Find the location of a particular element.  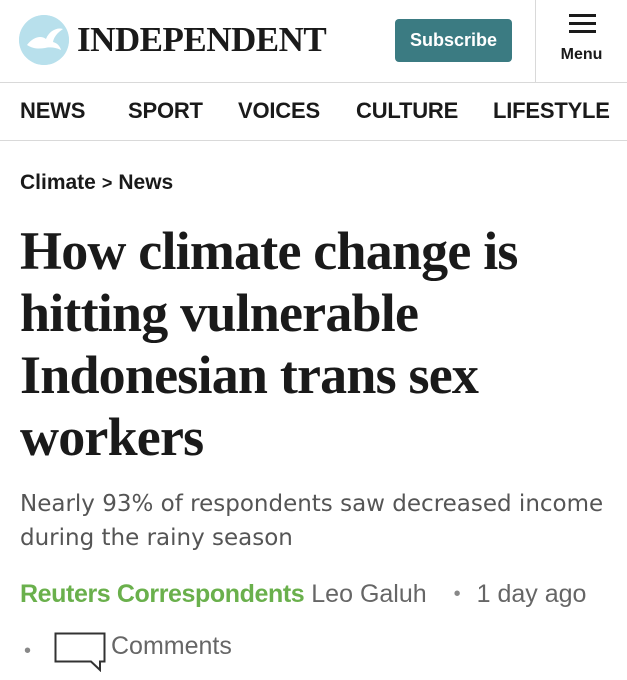

hamburger-menu-icon is located at coordinates (582, 24).